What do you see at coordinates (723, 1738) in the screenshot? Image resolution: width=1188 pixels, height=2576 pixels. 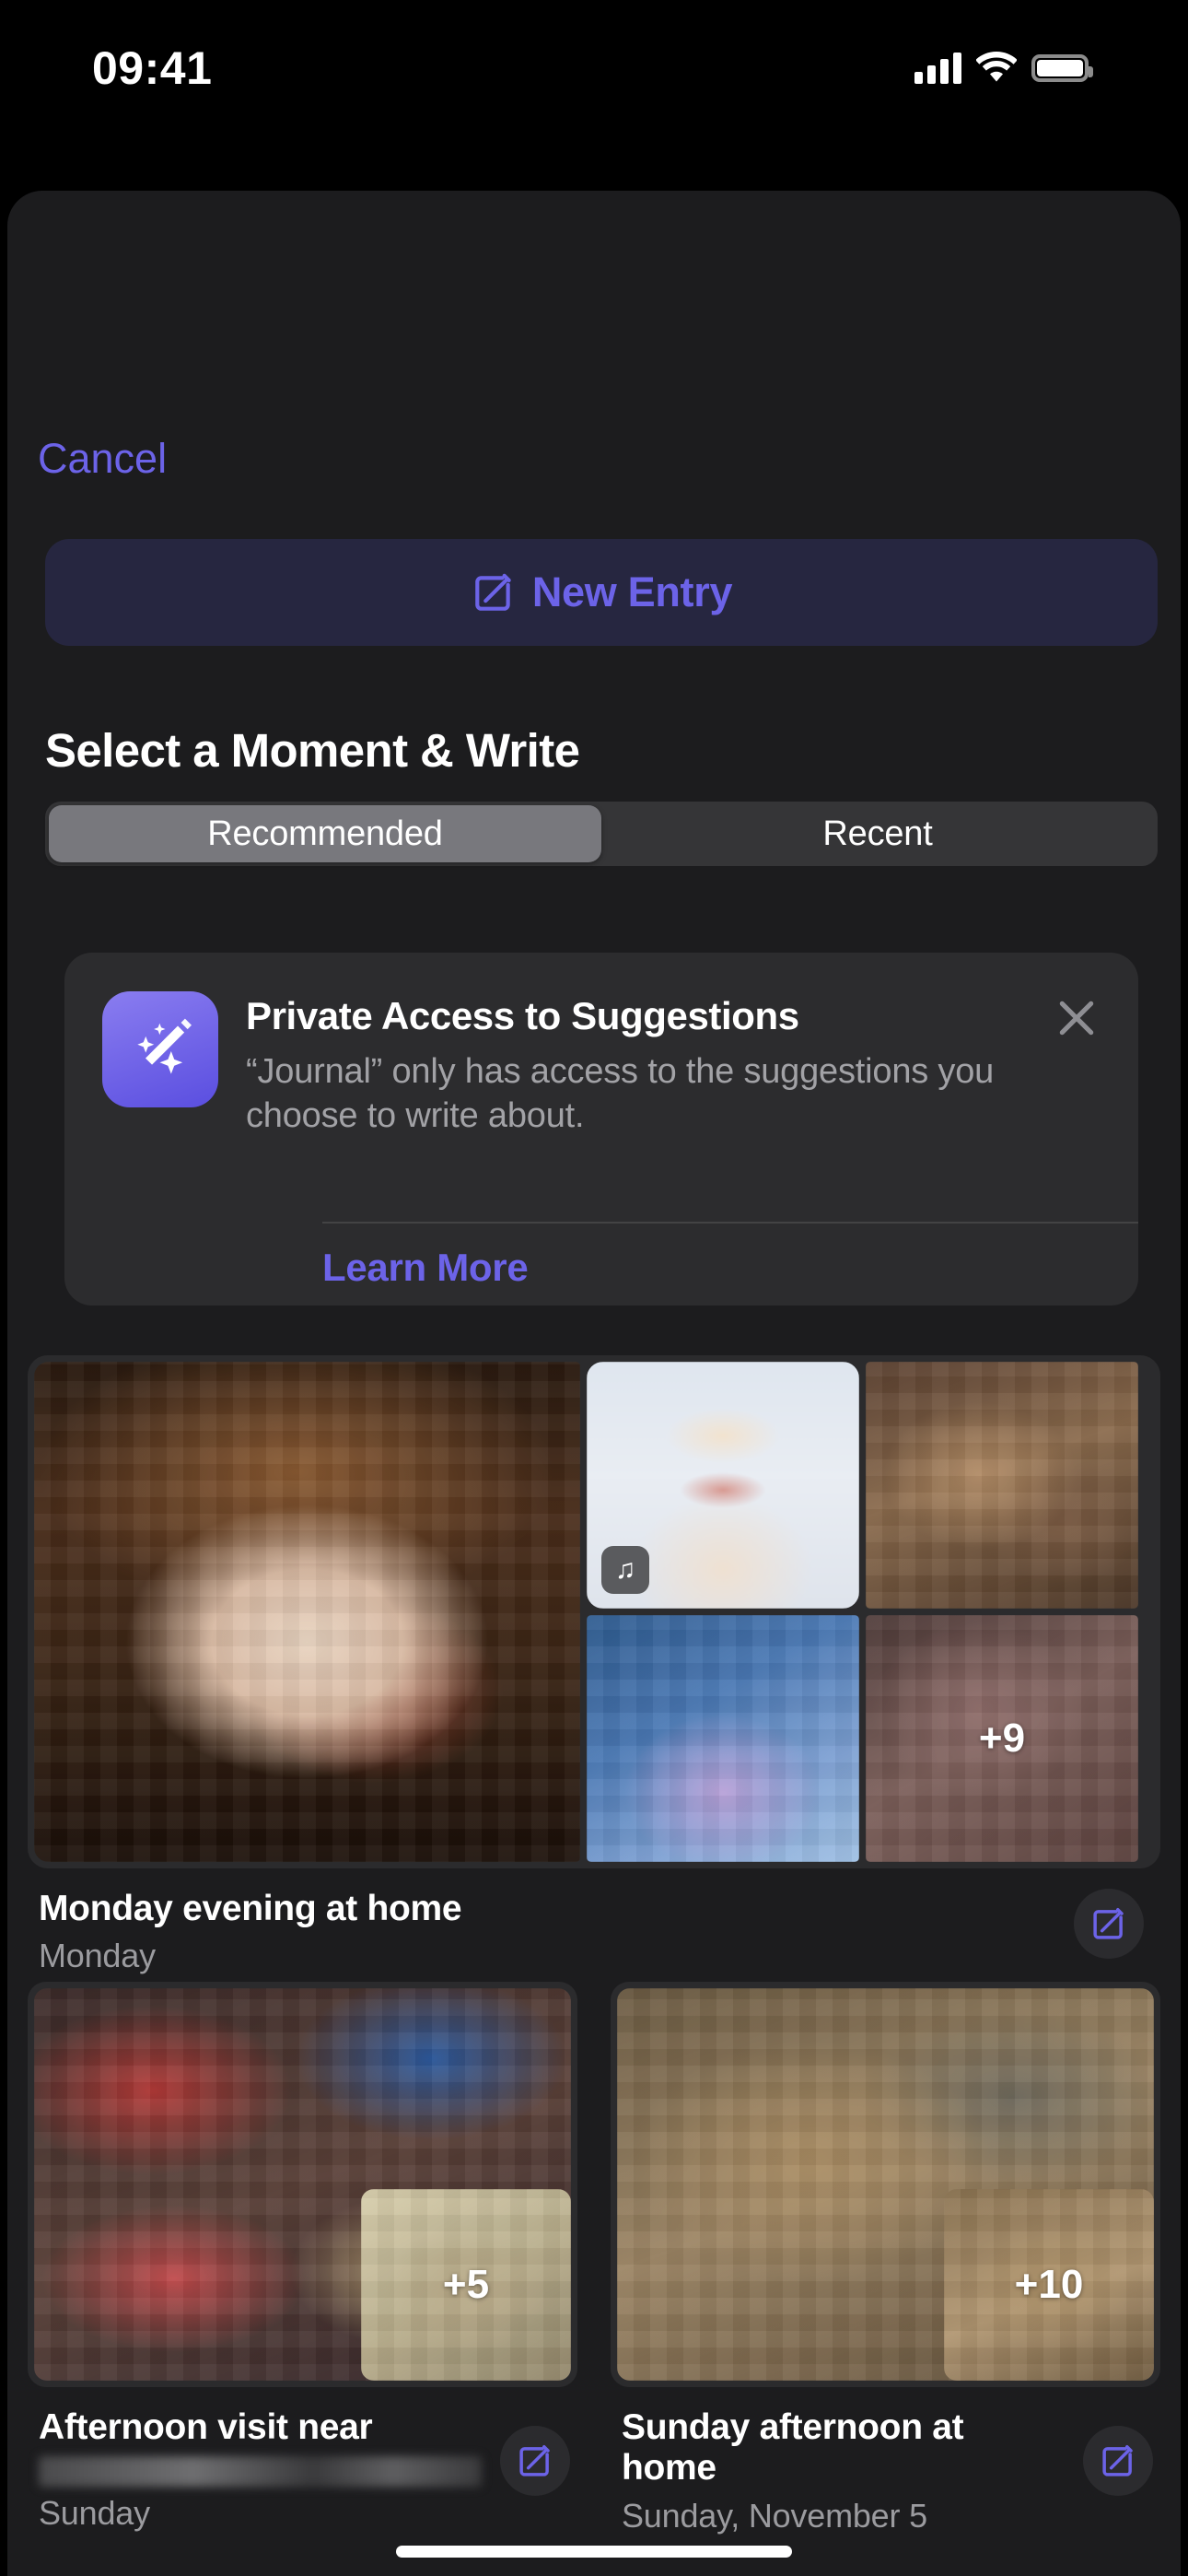 I see `photo-sky` at bounding box center [723, 1738].